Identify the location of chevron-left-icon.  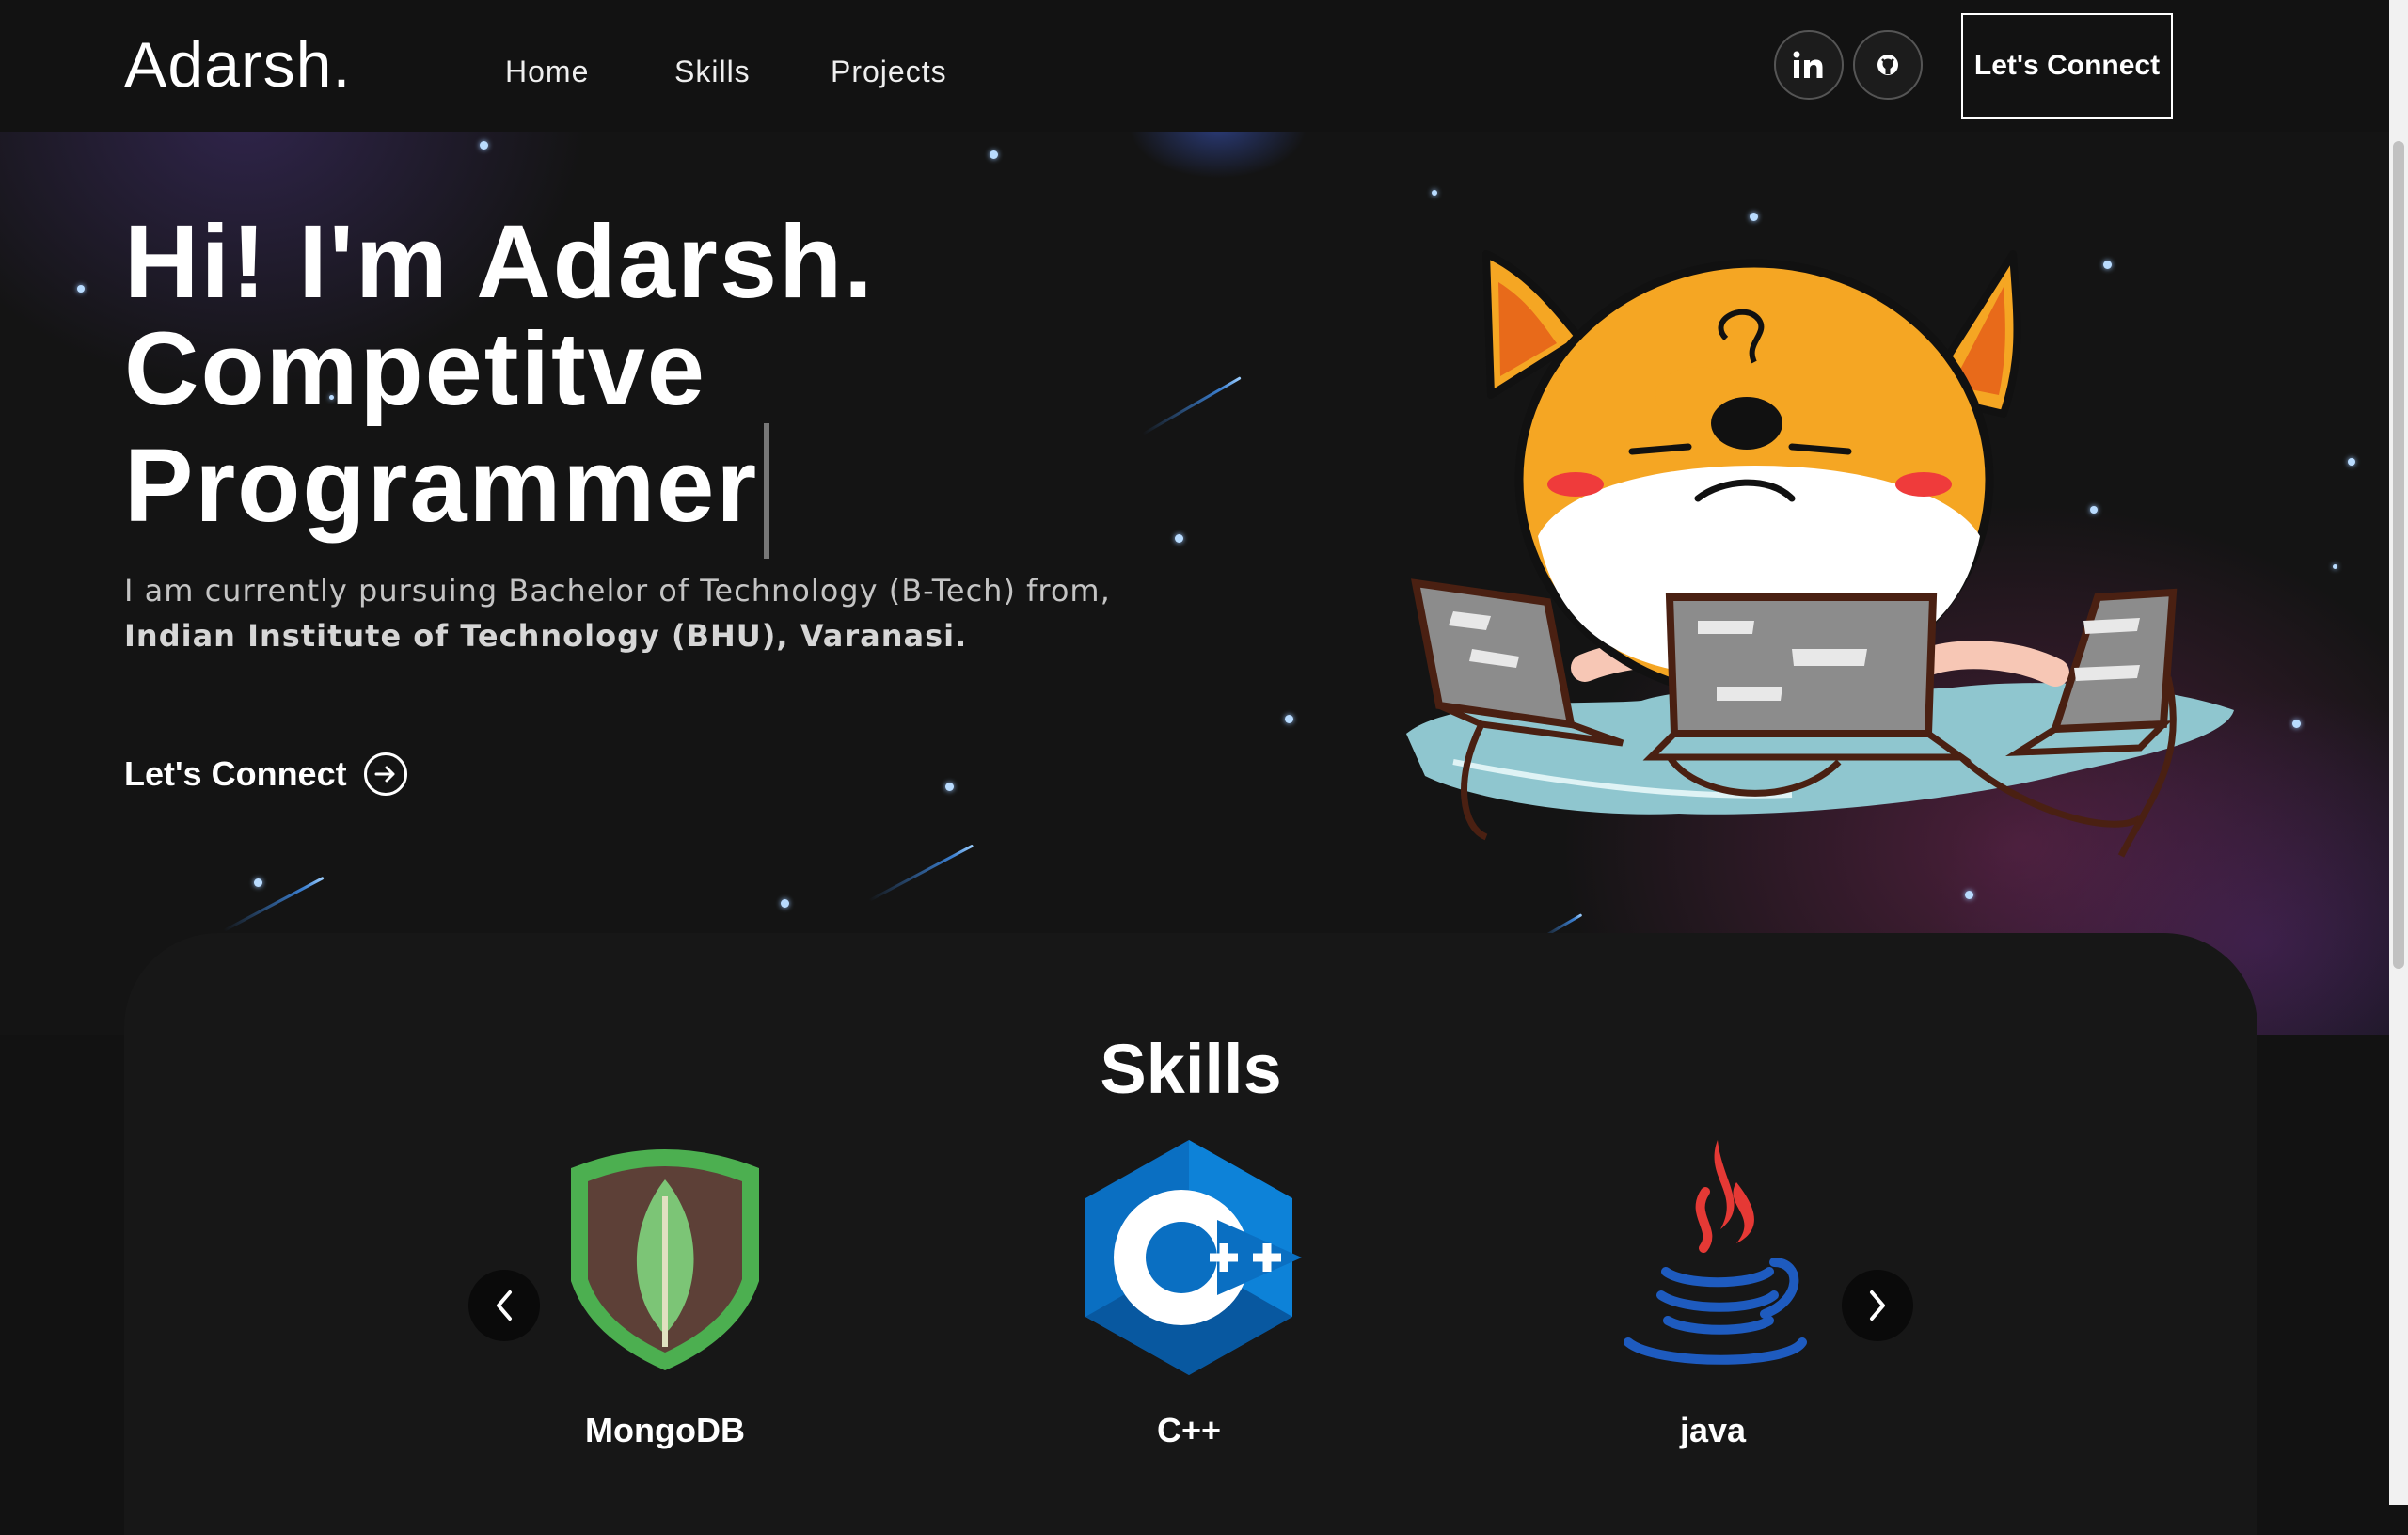
(505, 1305).